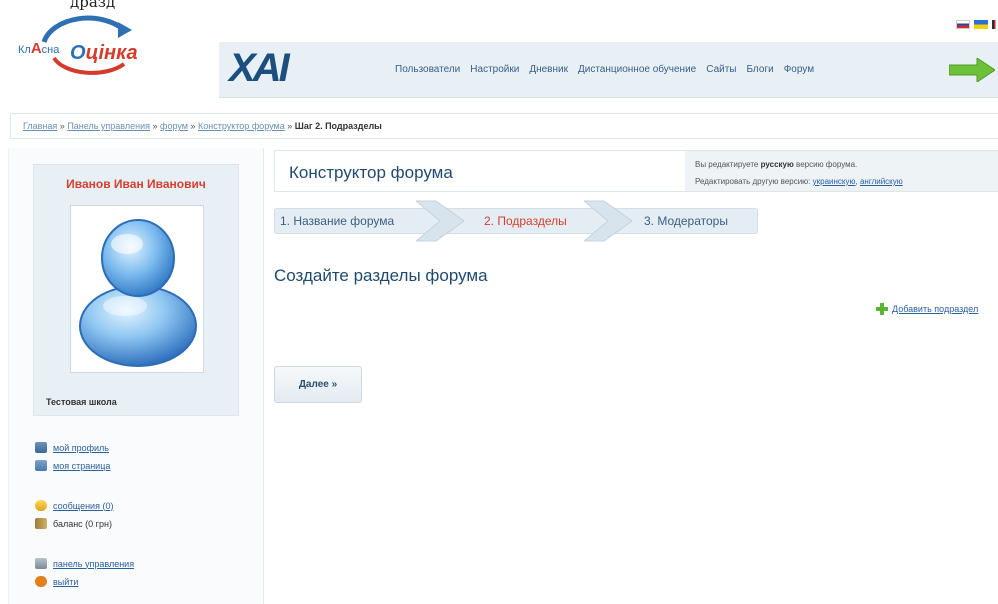  I want to click on version-info-text: Вы редактируете, so click(727, 164).